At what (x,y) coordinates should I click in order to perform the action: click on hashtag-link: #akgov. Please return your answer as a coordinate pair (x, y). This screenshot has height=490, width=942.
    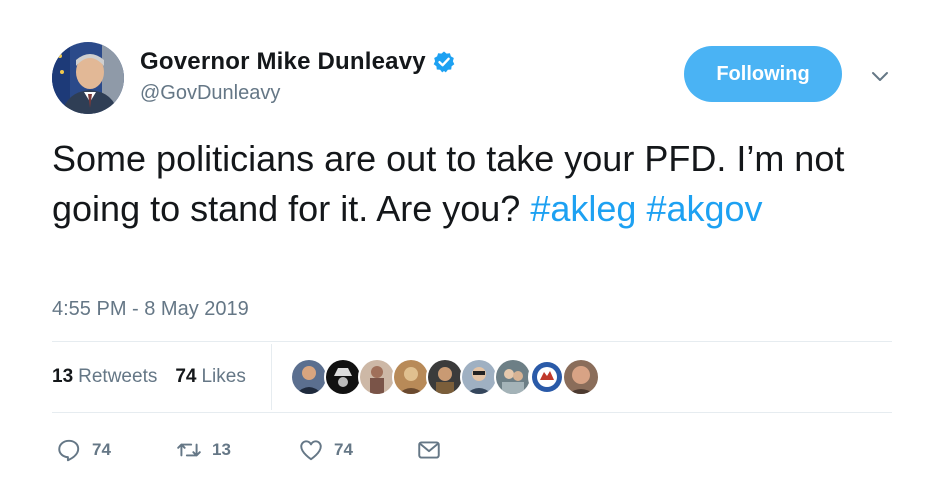
    Looking at the image, I should click on (704, 208).